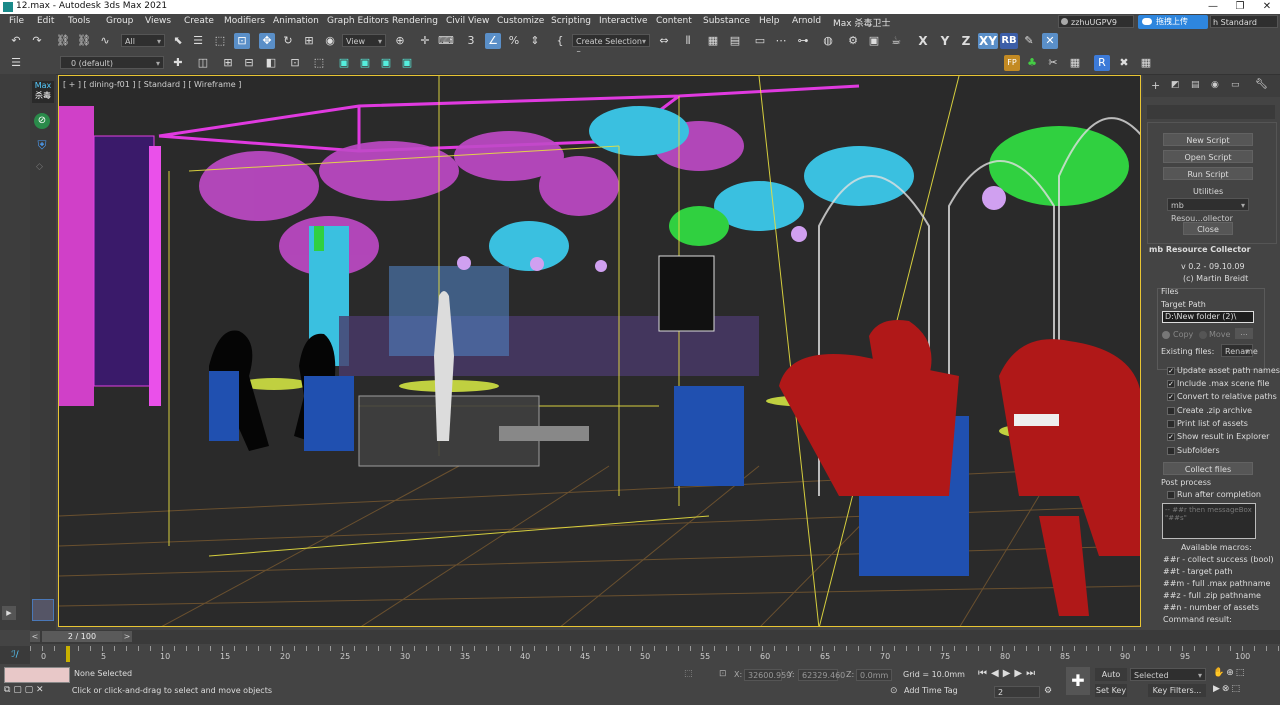 The image size is (1280, 705). I want to click on print-assets-checkbox, so click(1171, 424).